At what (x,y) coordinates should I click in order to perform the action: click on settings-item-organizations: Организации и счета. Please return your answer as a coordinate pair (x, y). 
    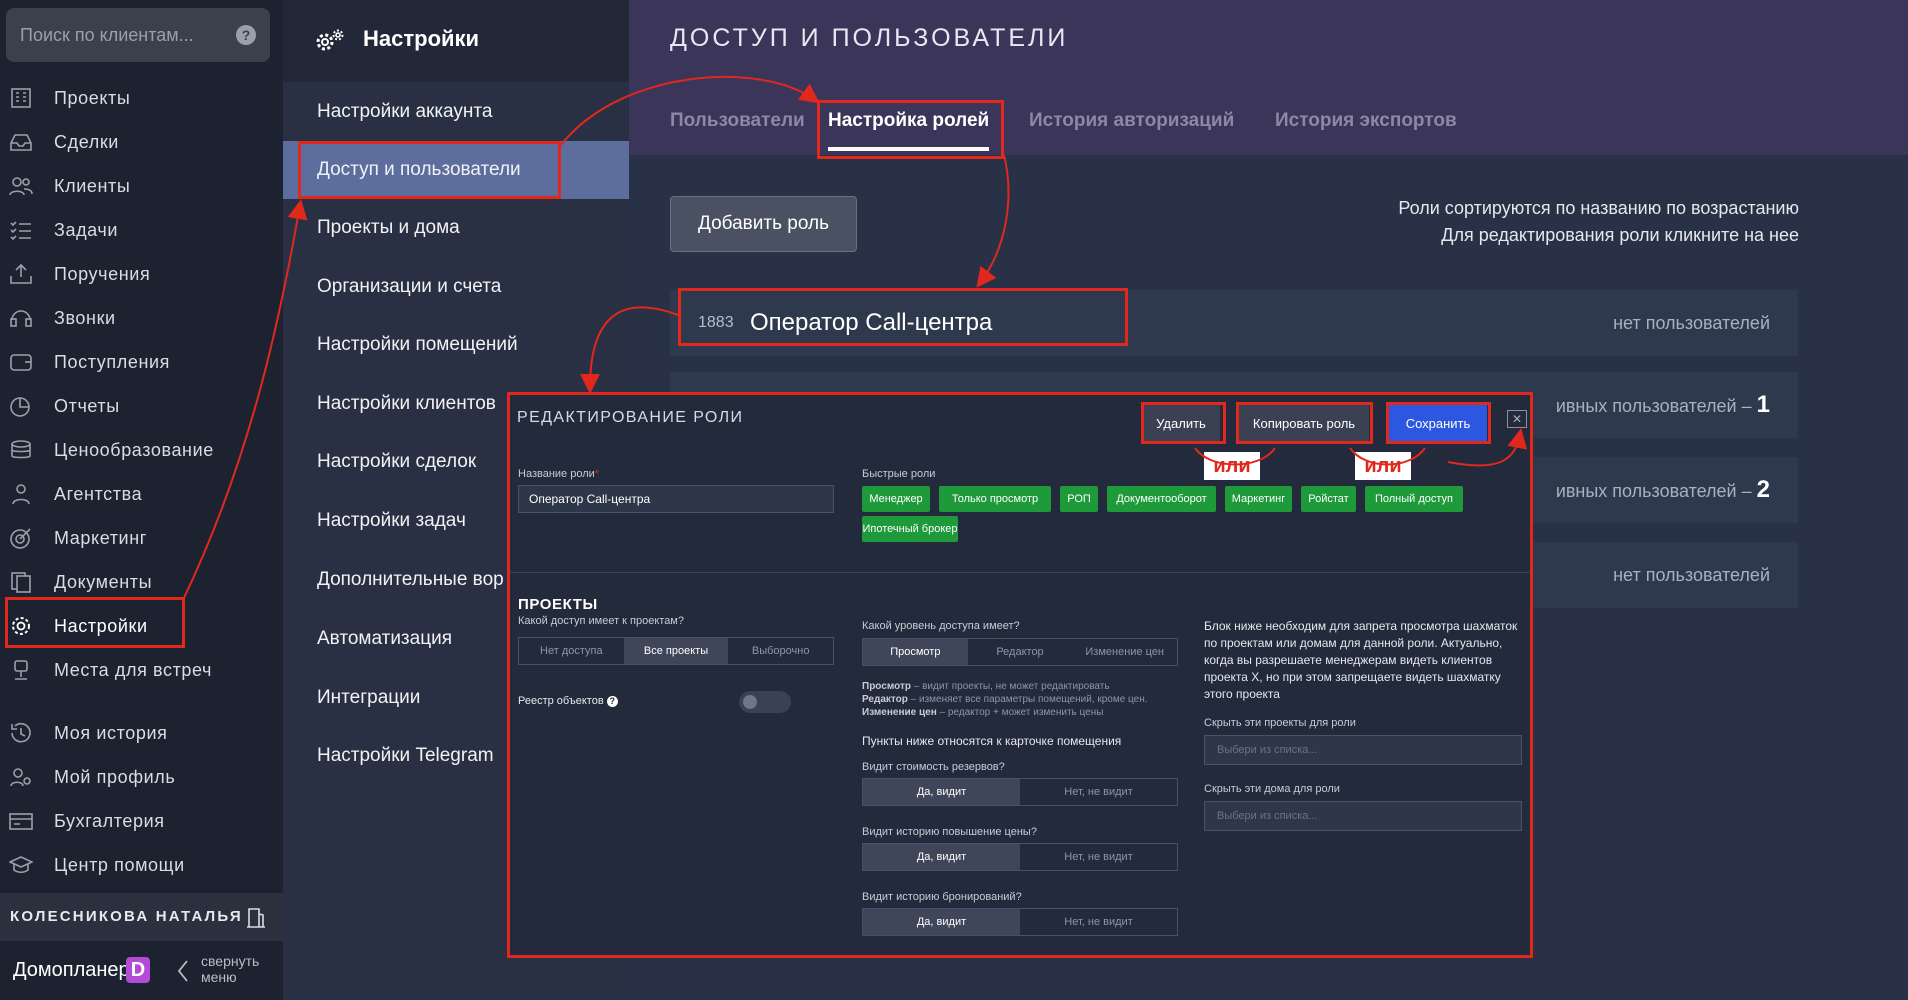
    Looking at the image, I should click on (456, 287).